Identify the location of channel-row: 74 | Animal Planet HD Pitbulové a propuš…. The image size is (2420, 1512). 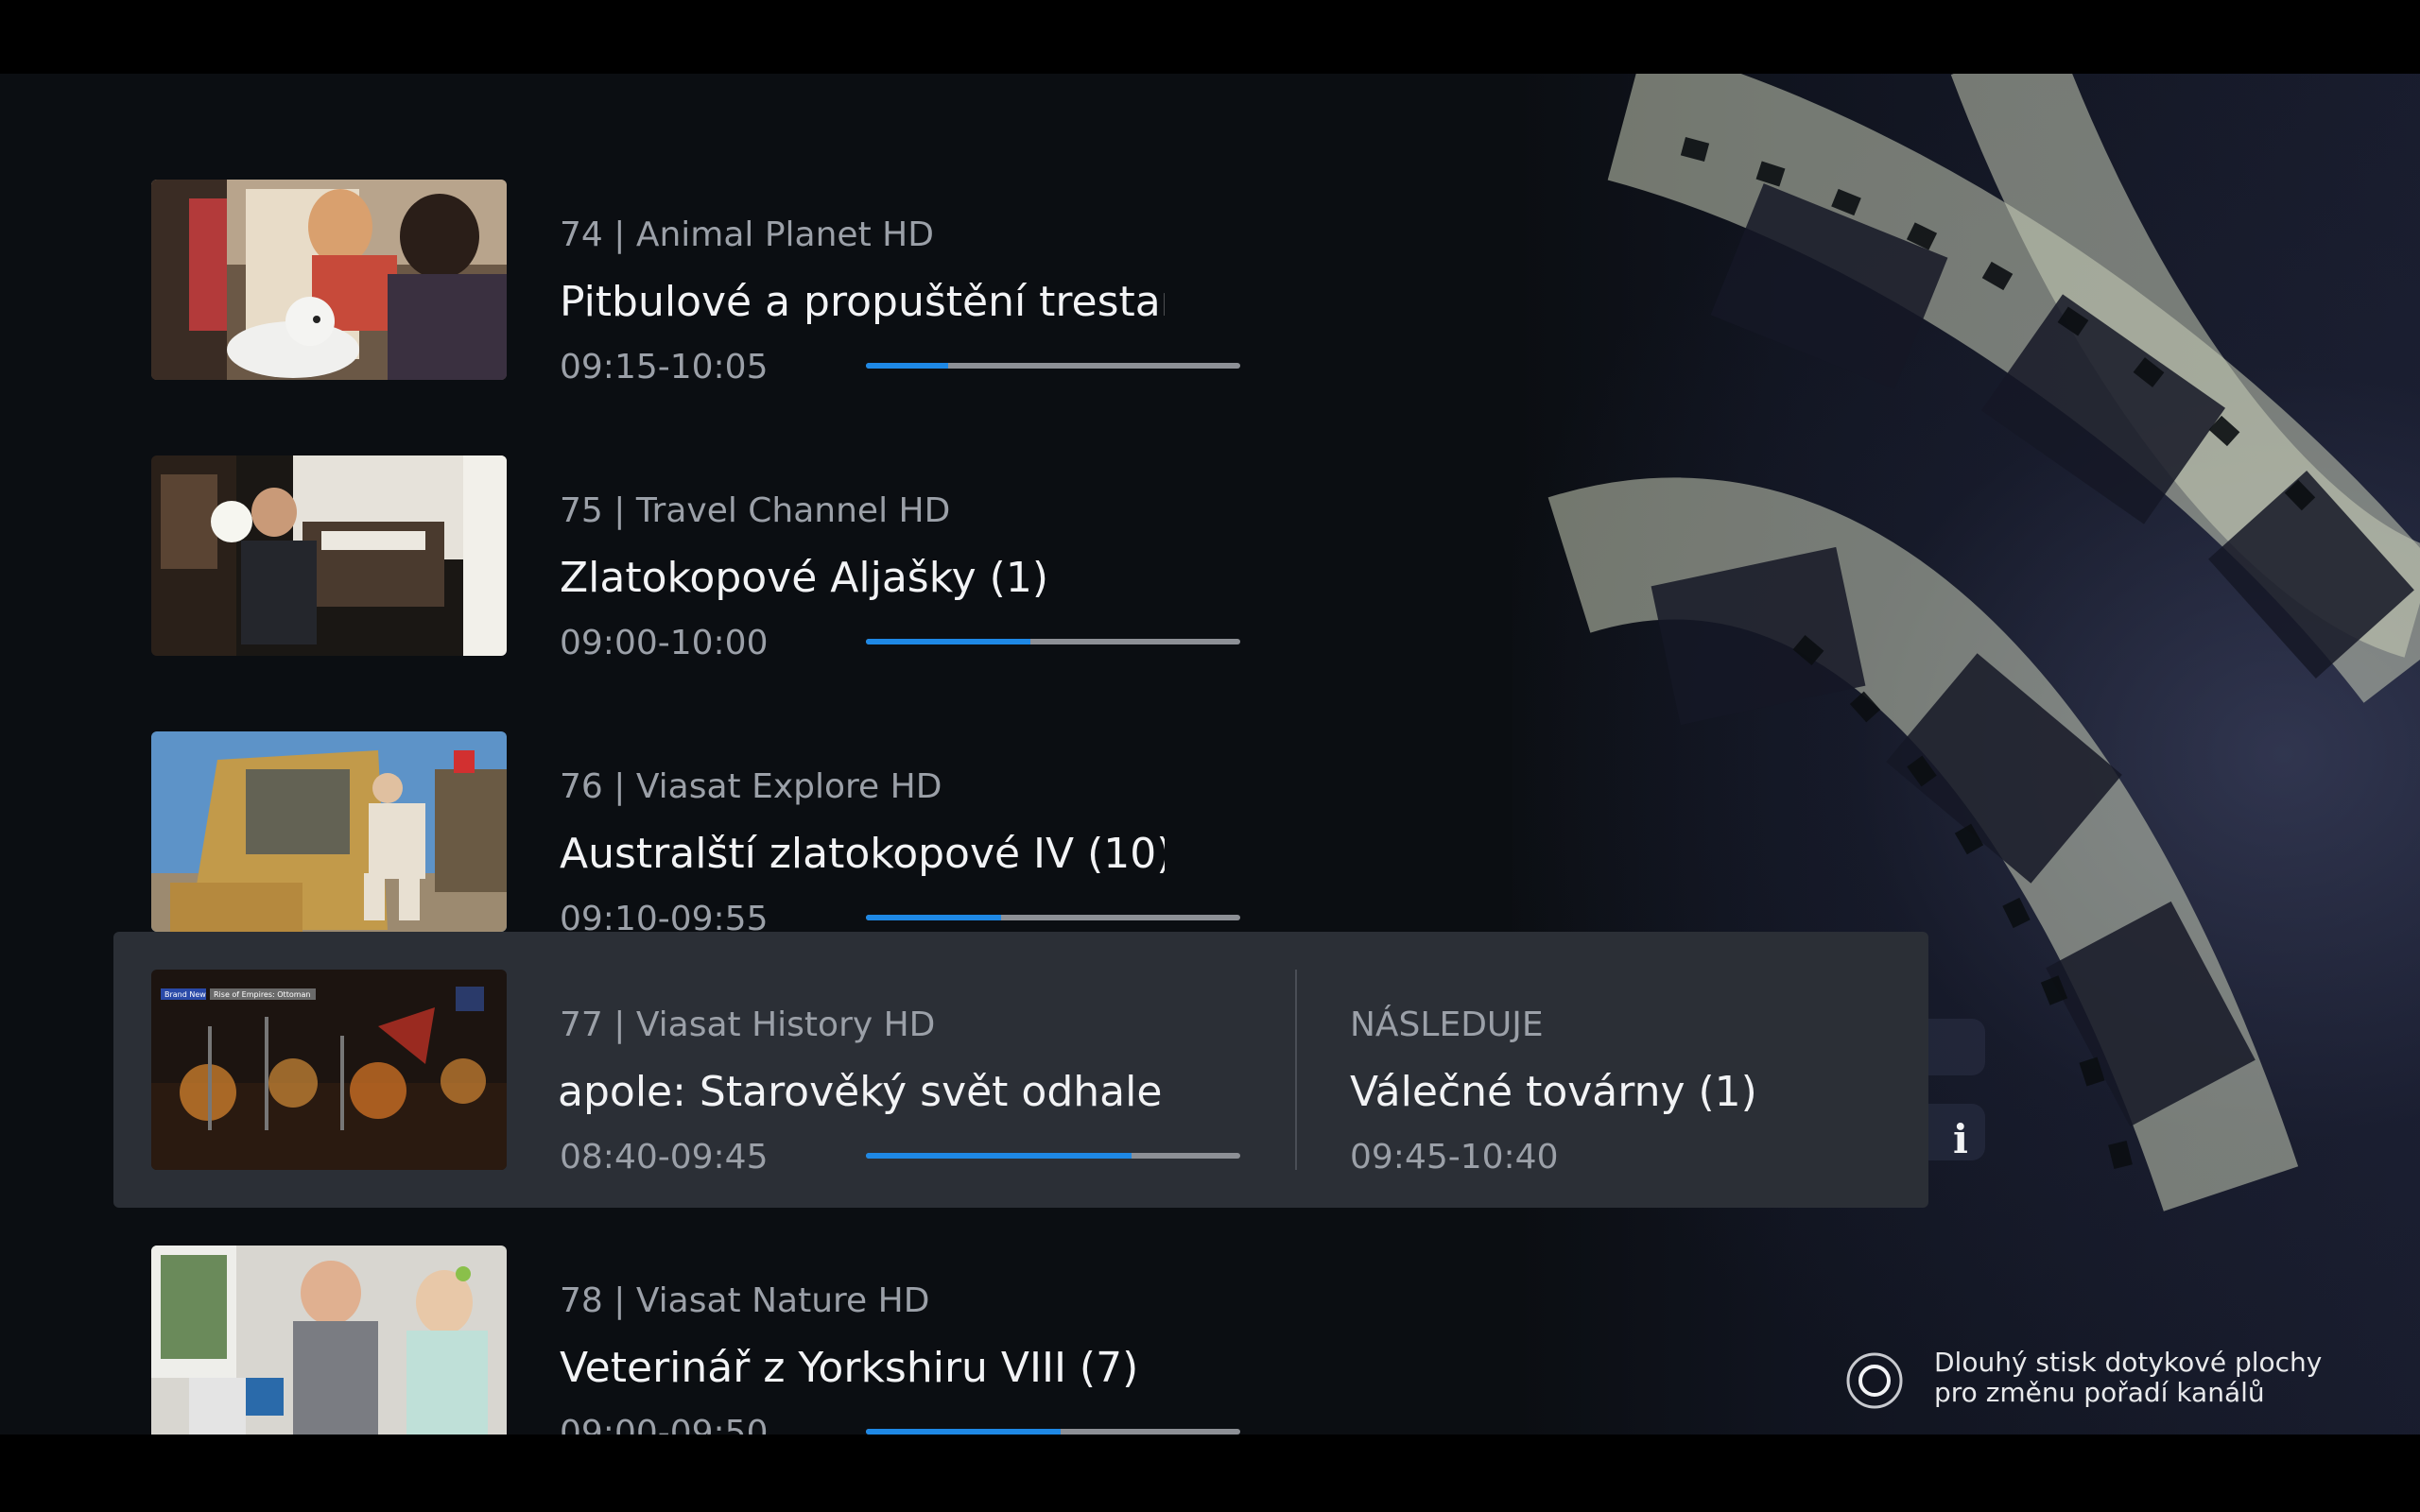
(1020, 280).